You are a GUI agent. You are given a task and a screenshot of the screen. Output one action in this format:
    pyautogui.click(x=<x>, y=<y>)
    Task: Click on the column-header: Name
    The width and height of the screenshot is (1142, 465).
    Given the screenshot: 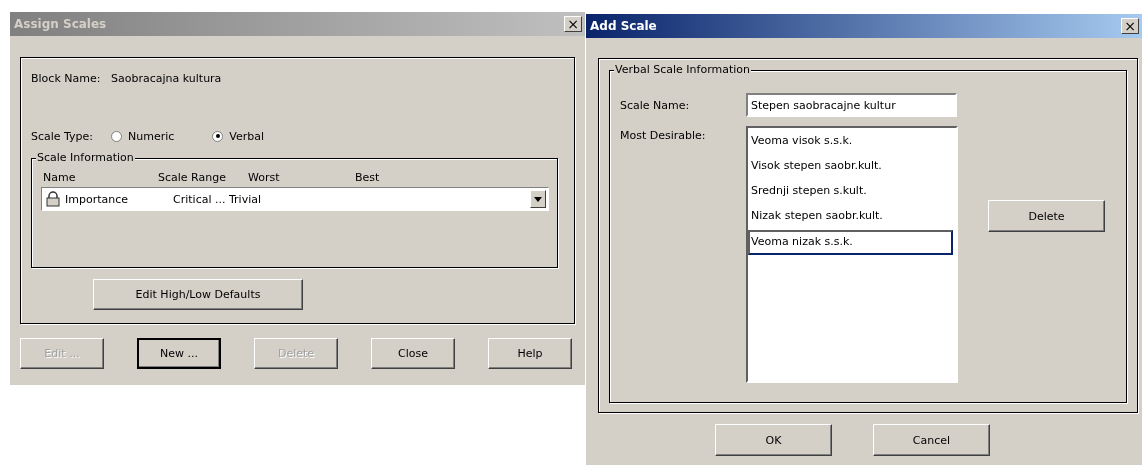 What is the action you would take?
    pyautogui.click(x=59, y=177)
    